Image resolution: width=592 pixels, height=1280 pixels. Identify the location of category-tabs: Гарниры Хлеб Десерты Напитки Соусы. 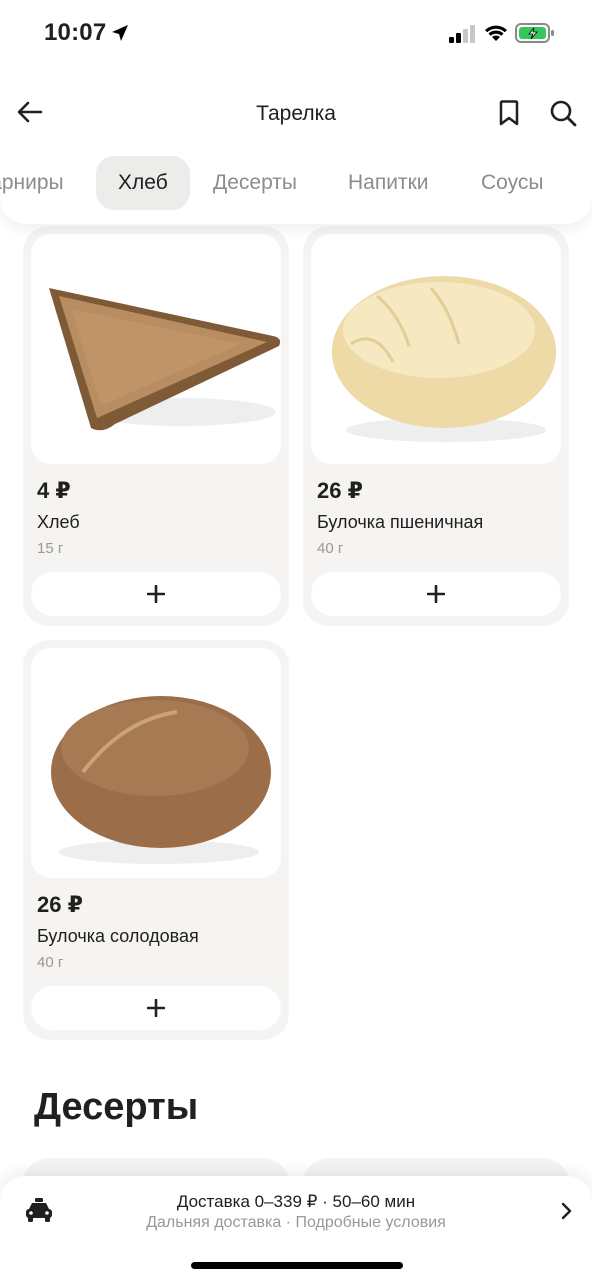
(296, 185).